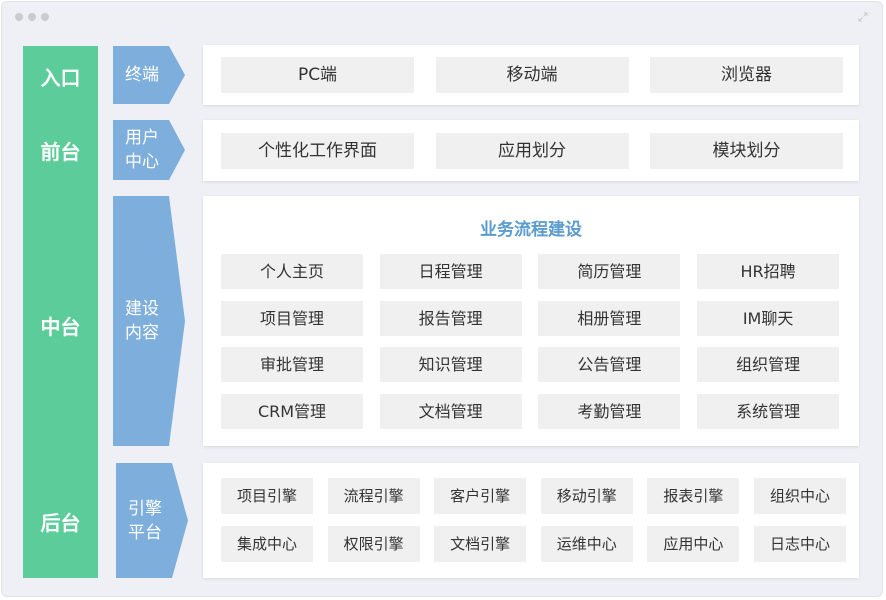  What do you see at coordinates (609, 318) in the screenshot?
I see `module-item: 相册管理` at bounding box center [609, 318].